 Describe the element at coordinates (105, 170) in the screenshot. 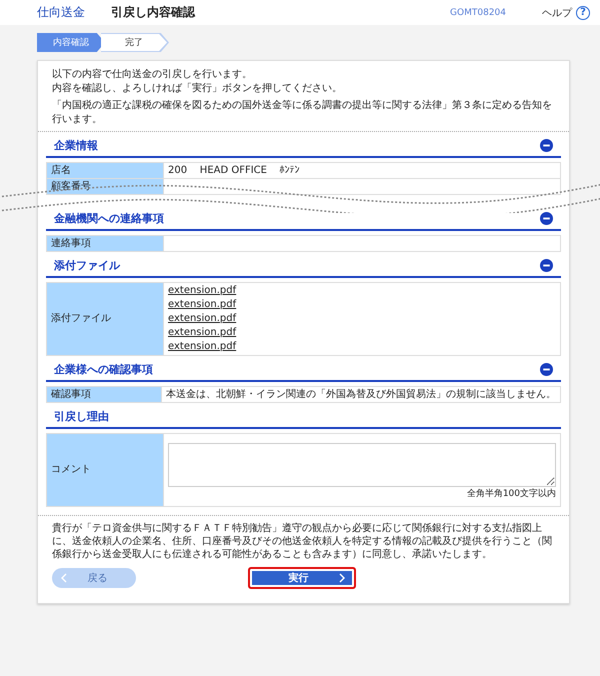

I see `field-label: 店名` at that location.